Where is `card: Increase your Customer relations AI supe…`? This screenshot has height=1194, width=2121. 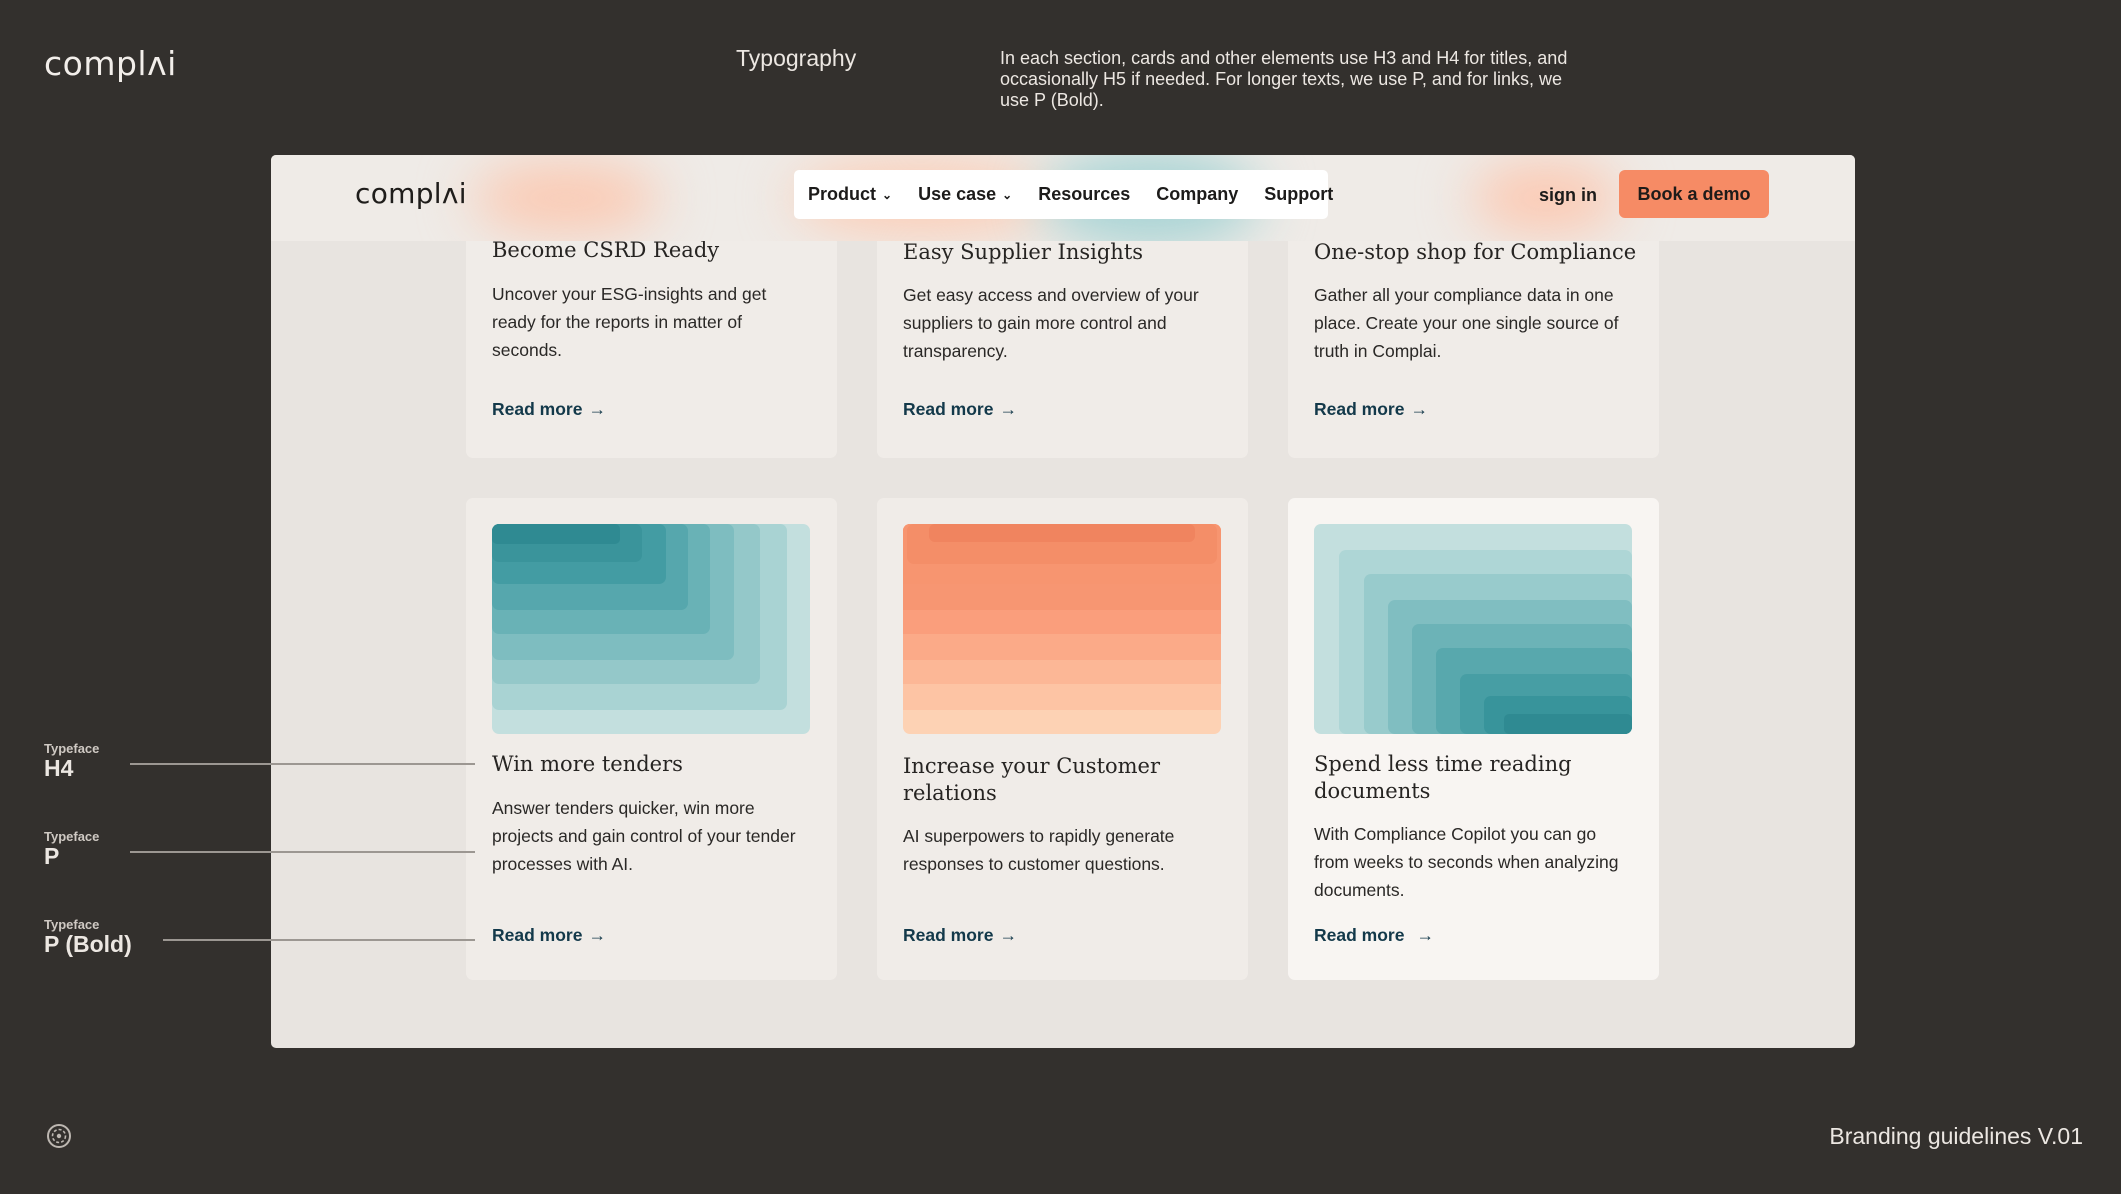
card: Increase your Customer relations AI supe… is located at coordinates (1062, 739).